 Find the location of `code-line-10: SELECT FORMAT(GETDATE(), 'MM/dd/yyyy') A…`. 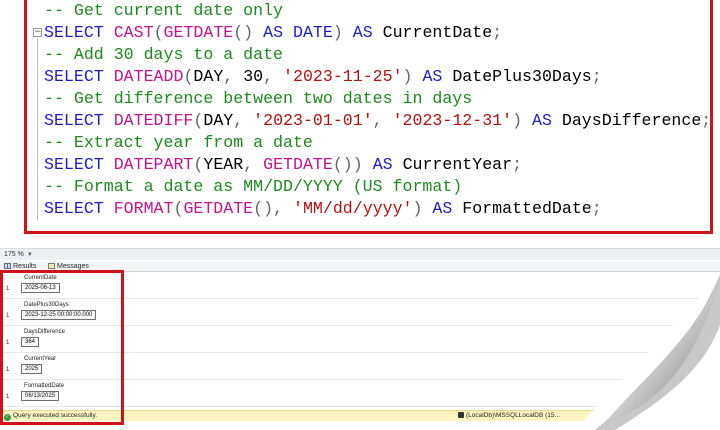

code-line-10: SELECT FORMAT(GETDATE(), 'MM/dd/yyyy') A… is located at coordinates (323, 209).